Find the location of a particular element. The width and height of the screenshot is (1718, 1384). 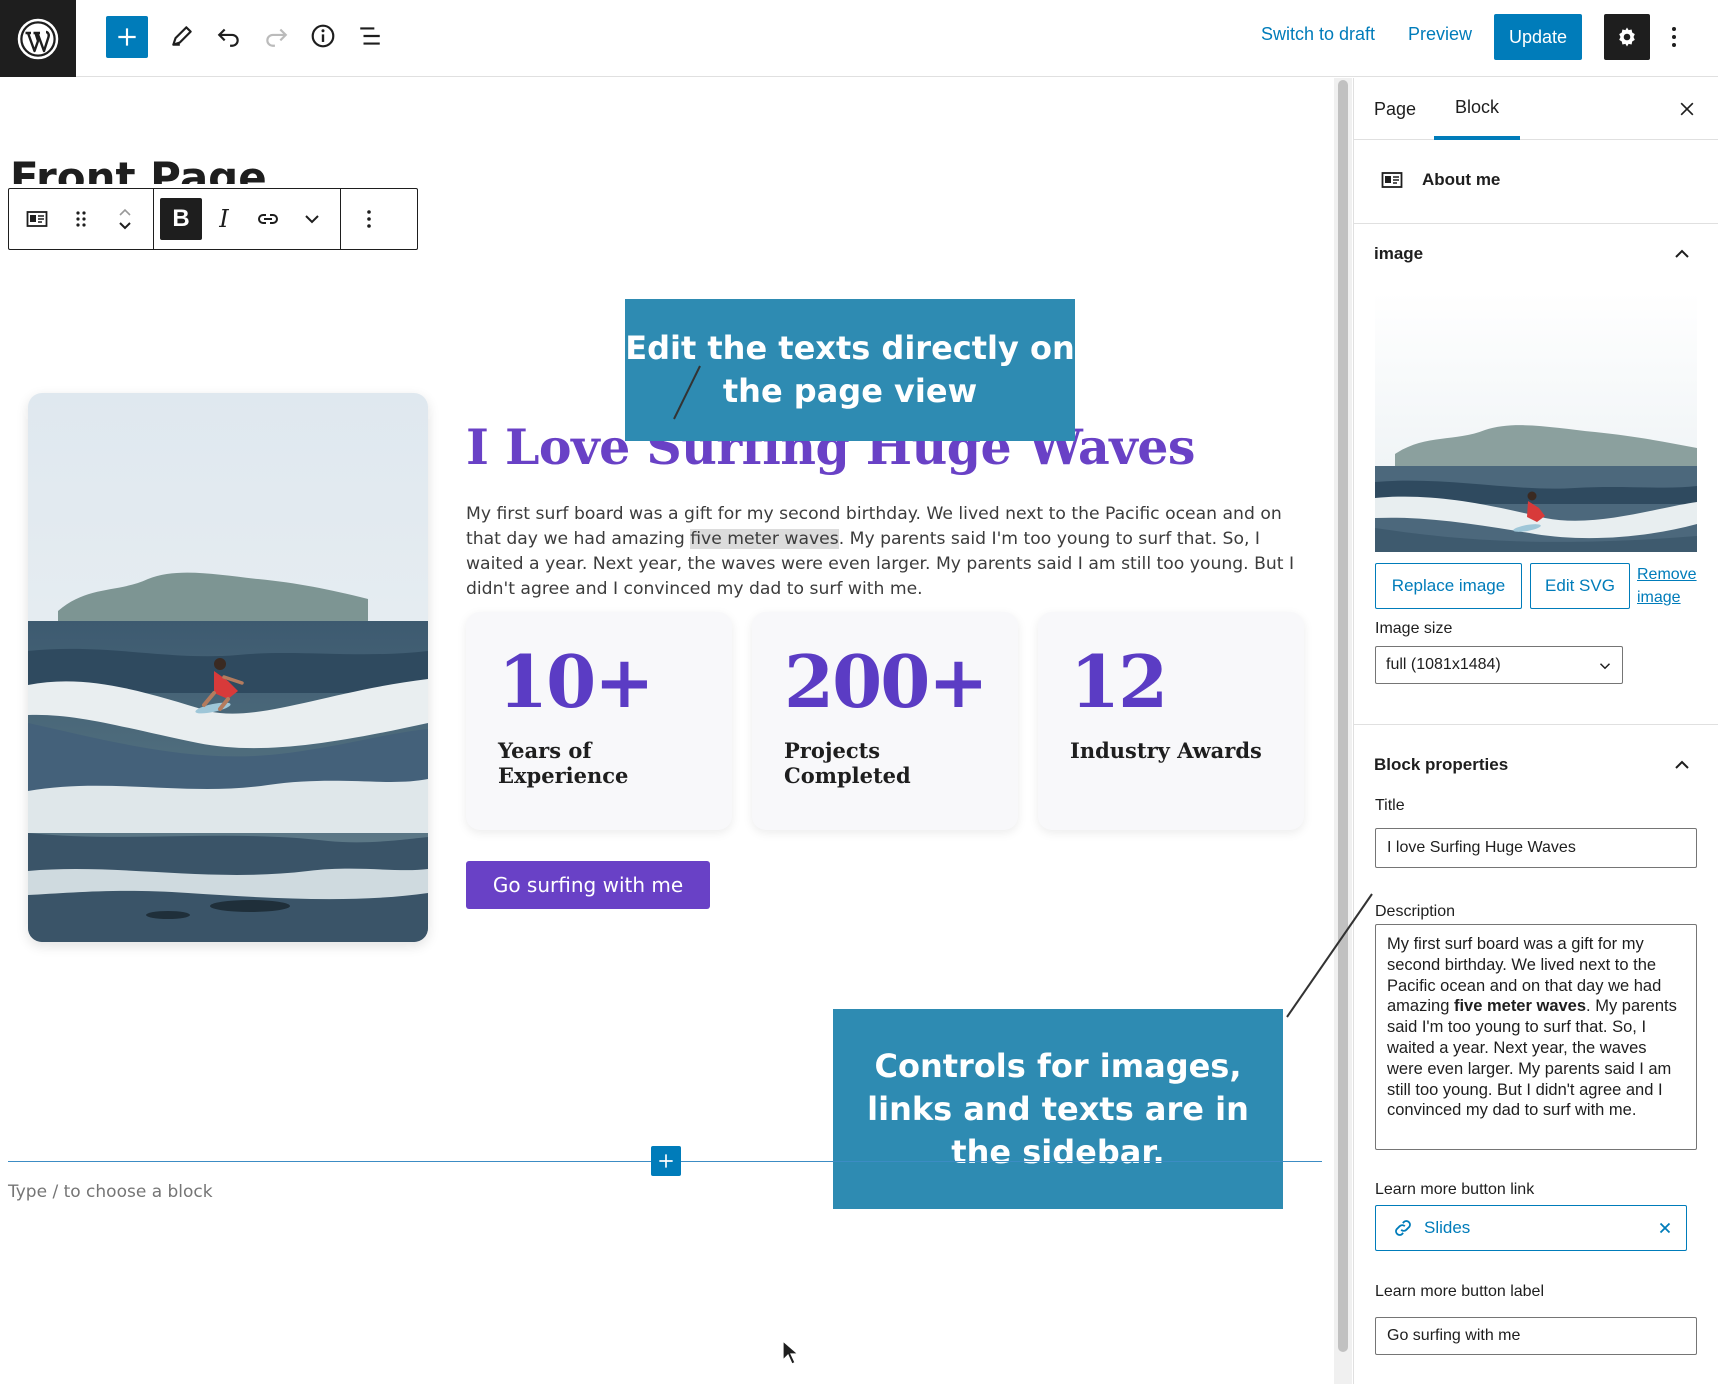

insert-block-button is located at coordinates (666, 1161).